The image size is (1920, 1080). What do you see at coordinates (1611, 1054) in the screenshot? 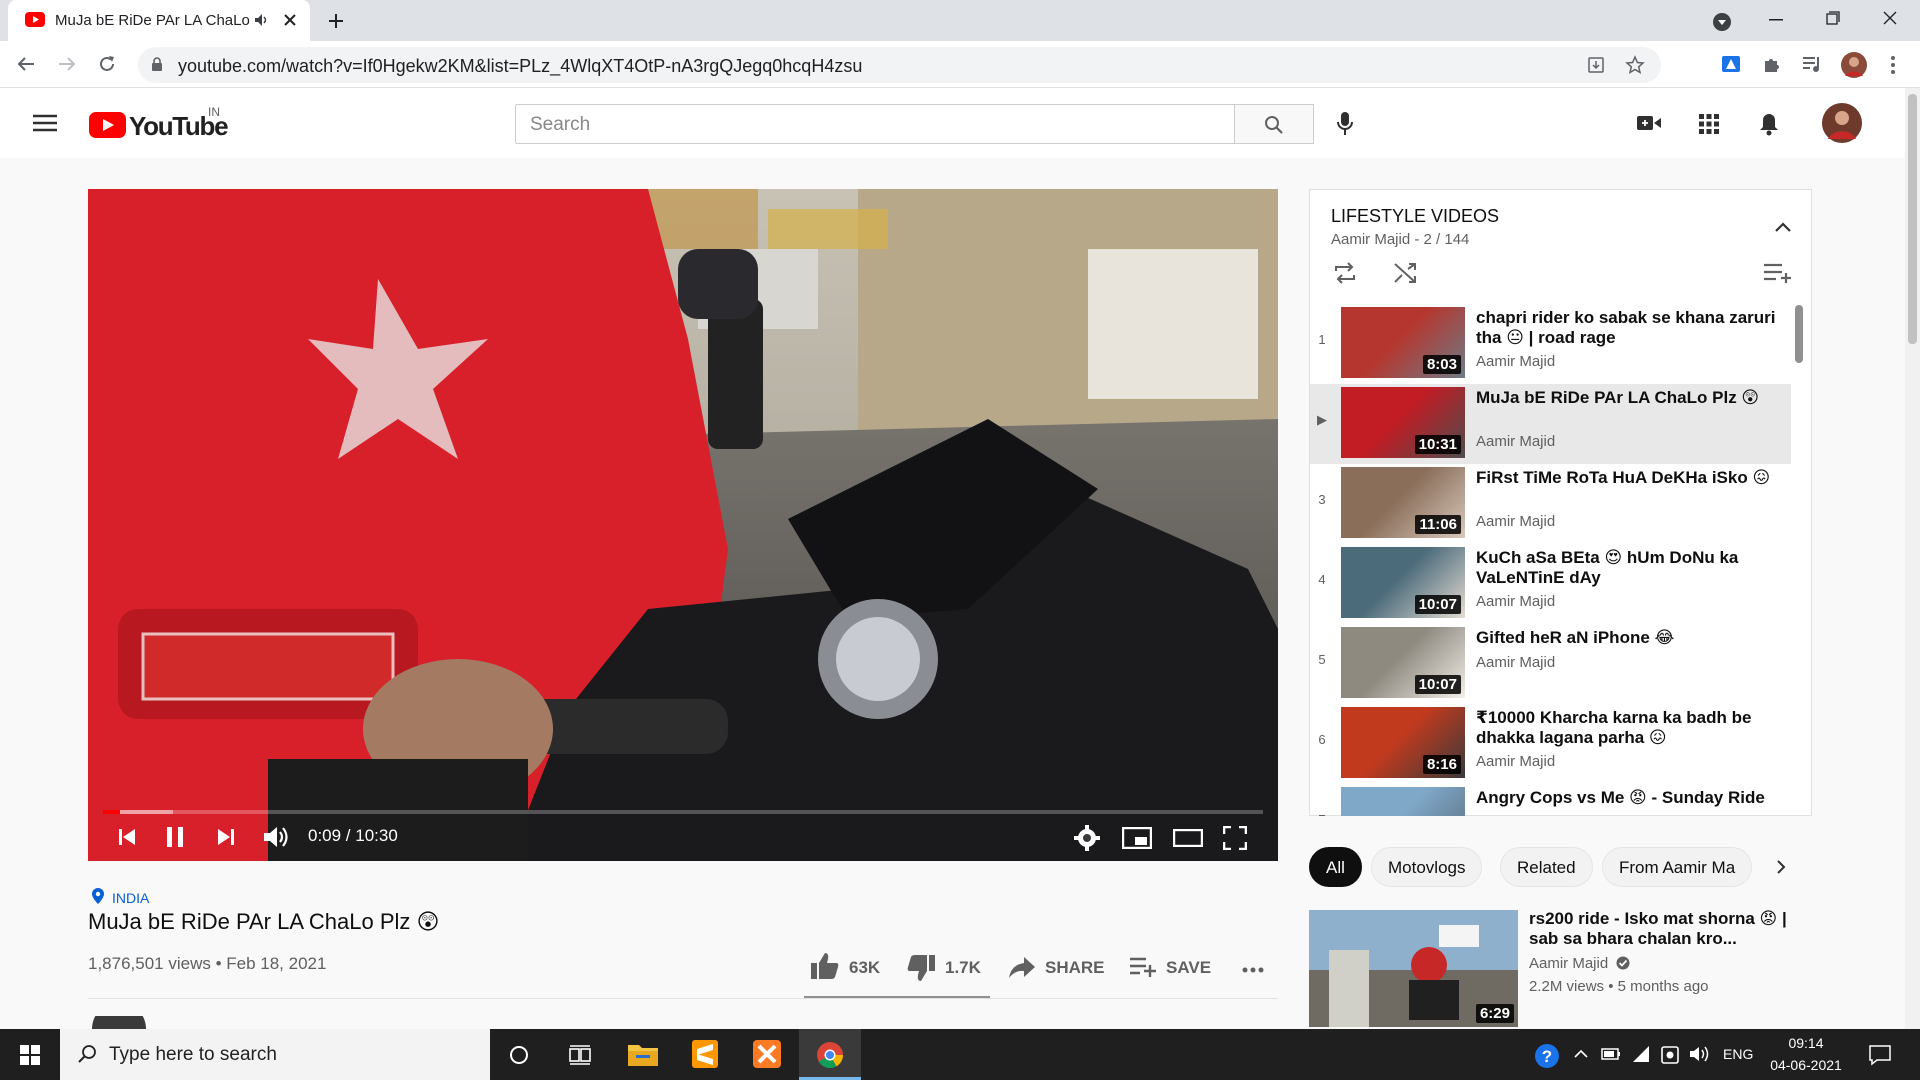
I see `battery-icon` at bounding box center [1611, 1054].